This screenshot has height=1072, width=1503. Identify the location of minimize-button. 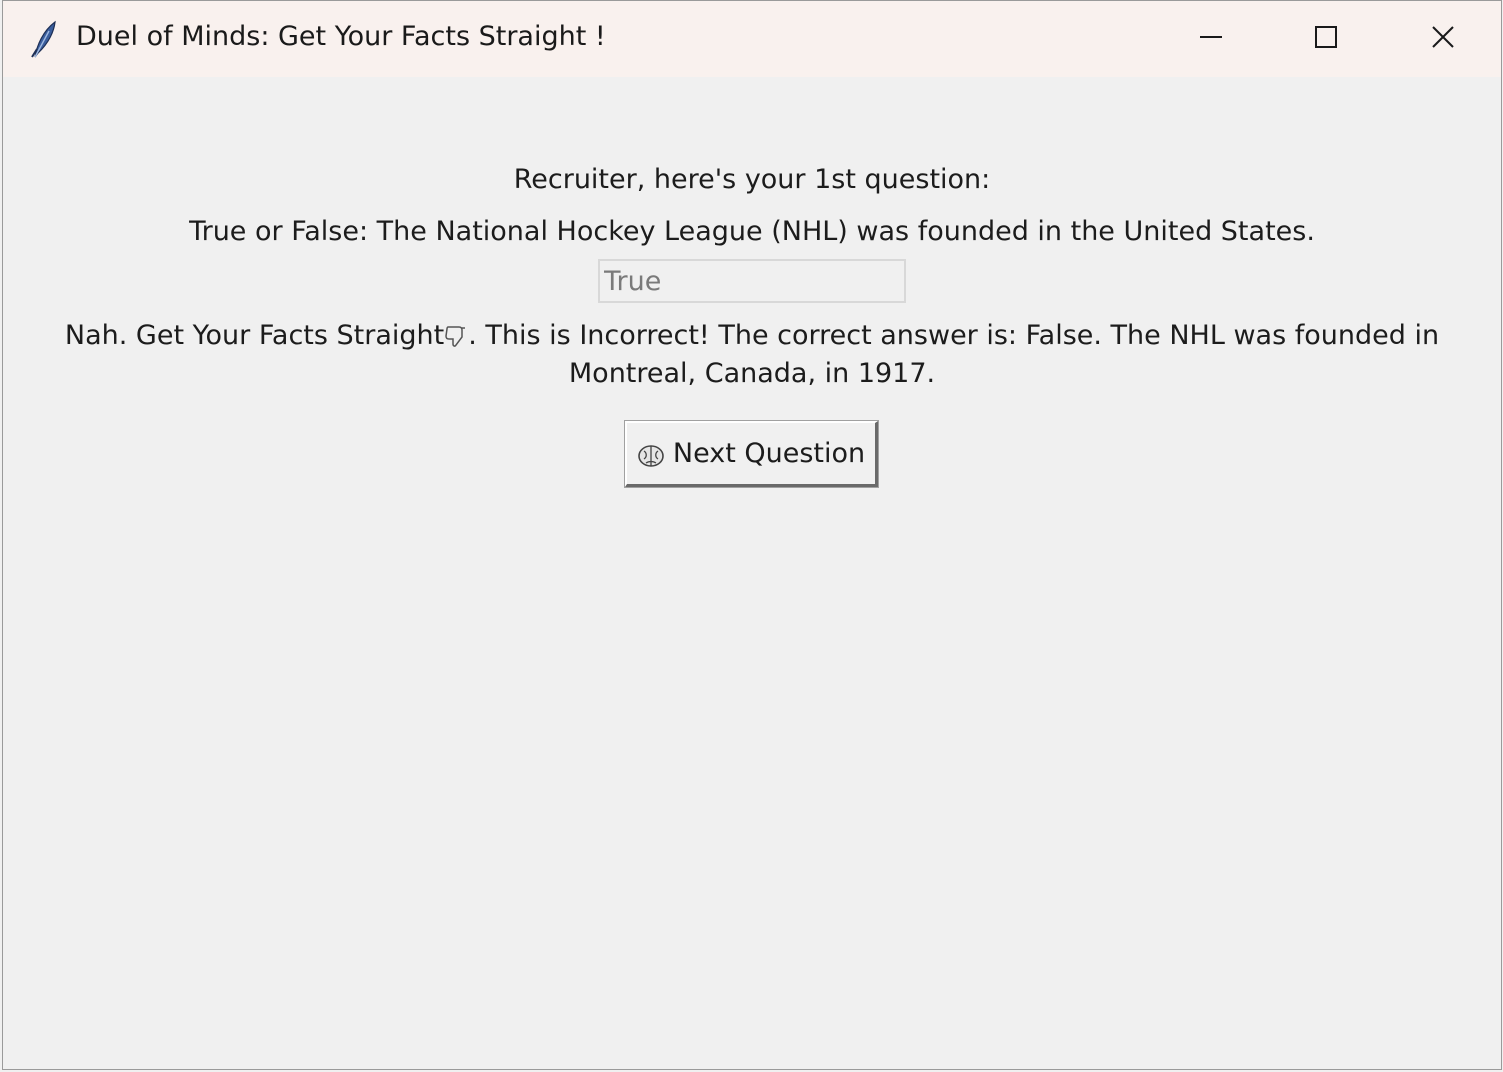
(1211, 37).